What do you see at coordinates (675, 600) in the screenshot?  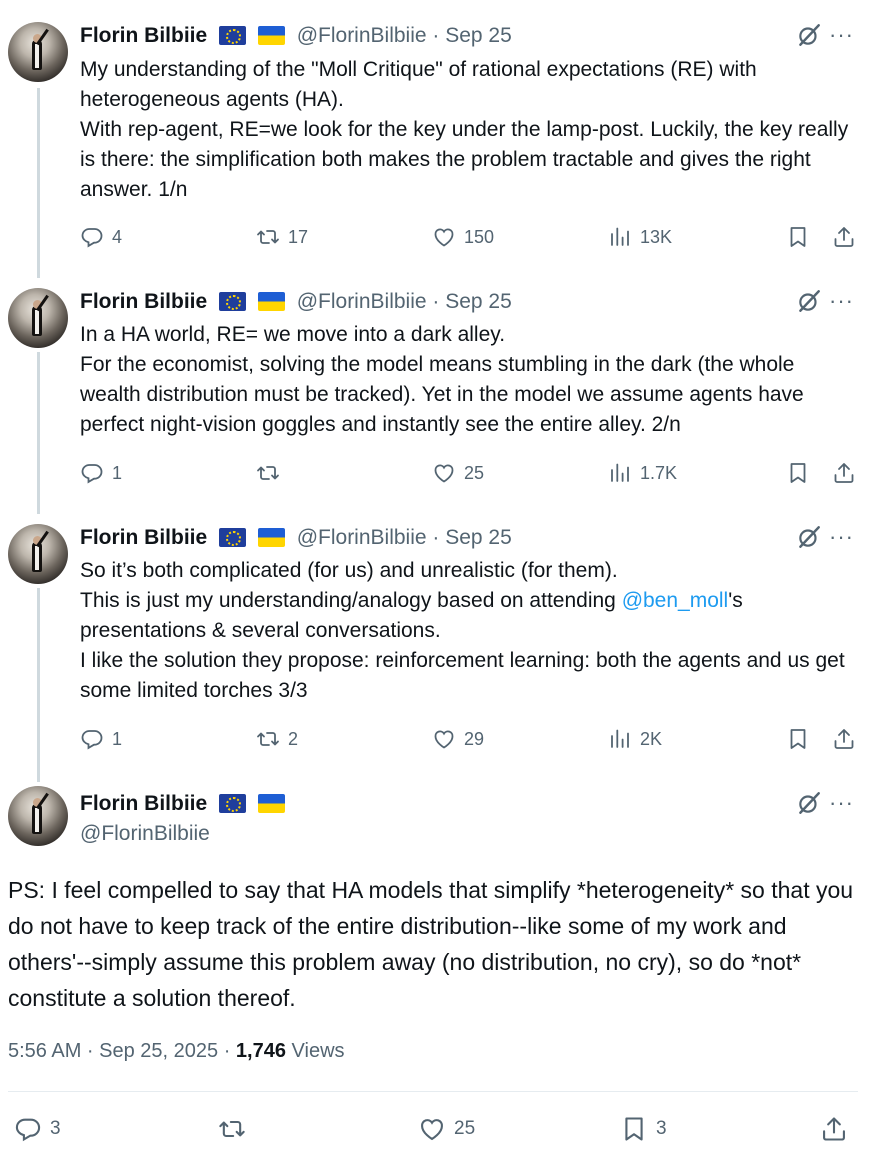 I see `mention-link: @ben_moll` at bounding box center [675, 600].